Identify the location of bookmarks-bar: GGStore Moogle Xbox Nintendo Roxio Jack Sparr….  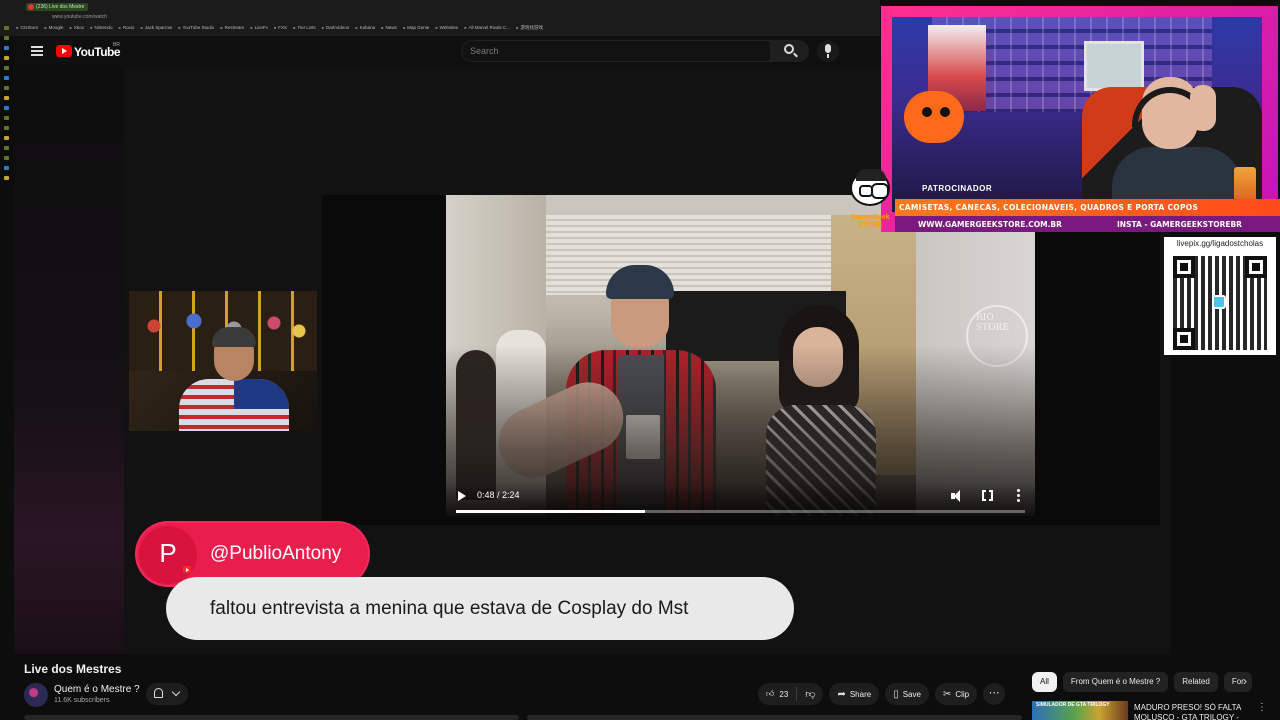
(279, 28).